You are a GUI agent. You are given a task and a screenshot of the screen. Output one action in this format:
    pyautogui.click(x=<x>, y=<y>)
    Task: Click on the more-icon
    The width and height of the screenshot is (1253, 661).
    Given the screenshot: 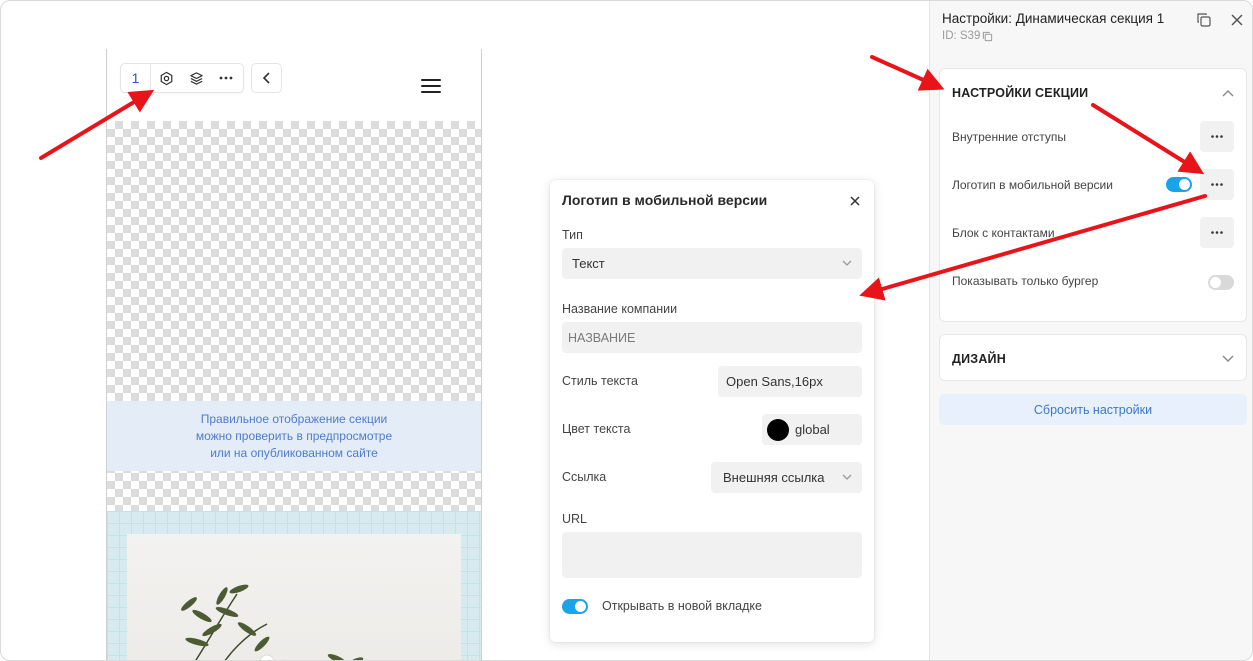 What is the action you would take?
    pyautogui.click(x=226, y=78)
    